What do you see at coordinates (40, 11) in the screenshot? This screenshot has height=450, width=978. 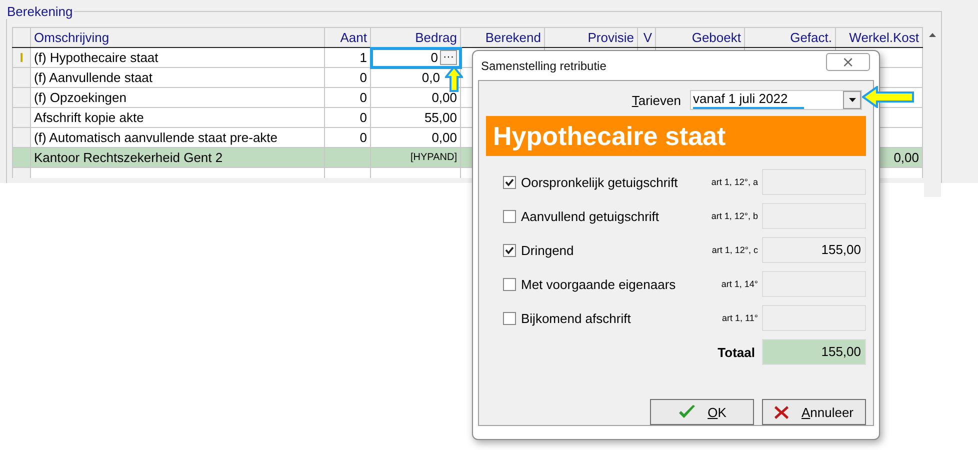 I see `group-title: Berekening` at bounding box center [40, 11].